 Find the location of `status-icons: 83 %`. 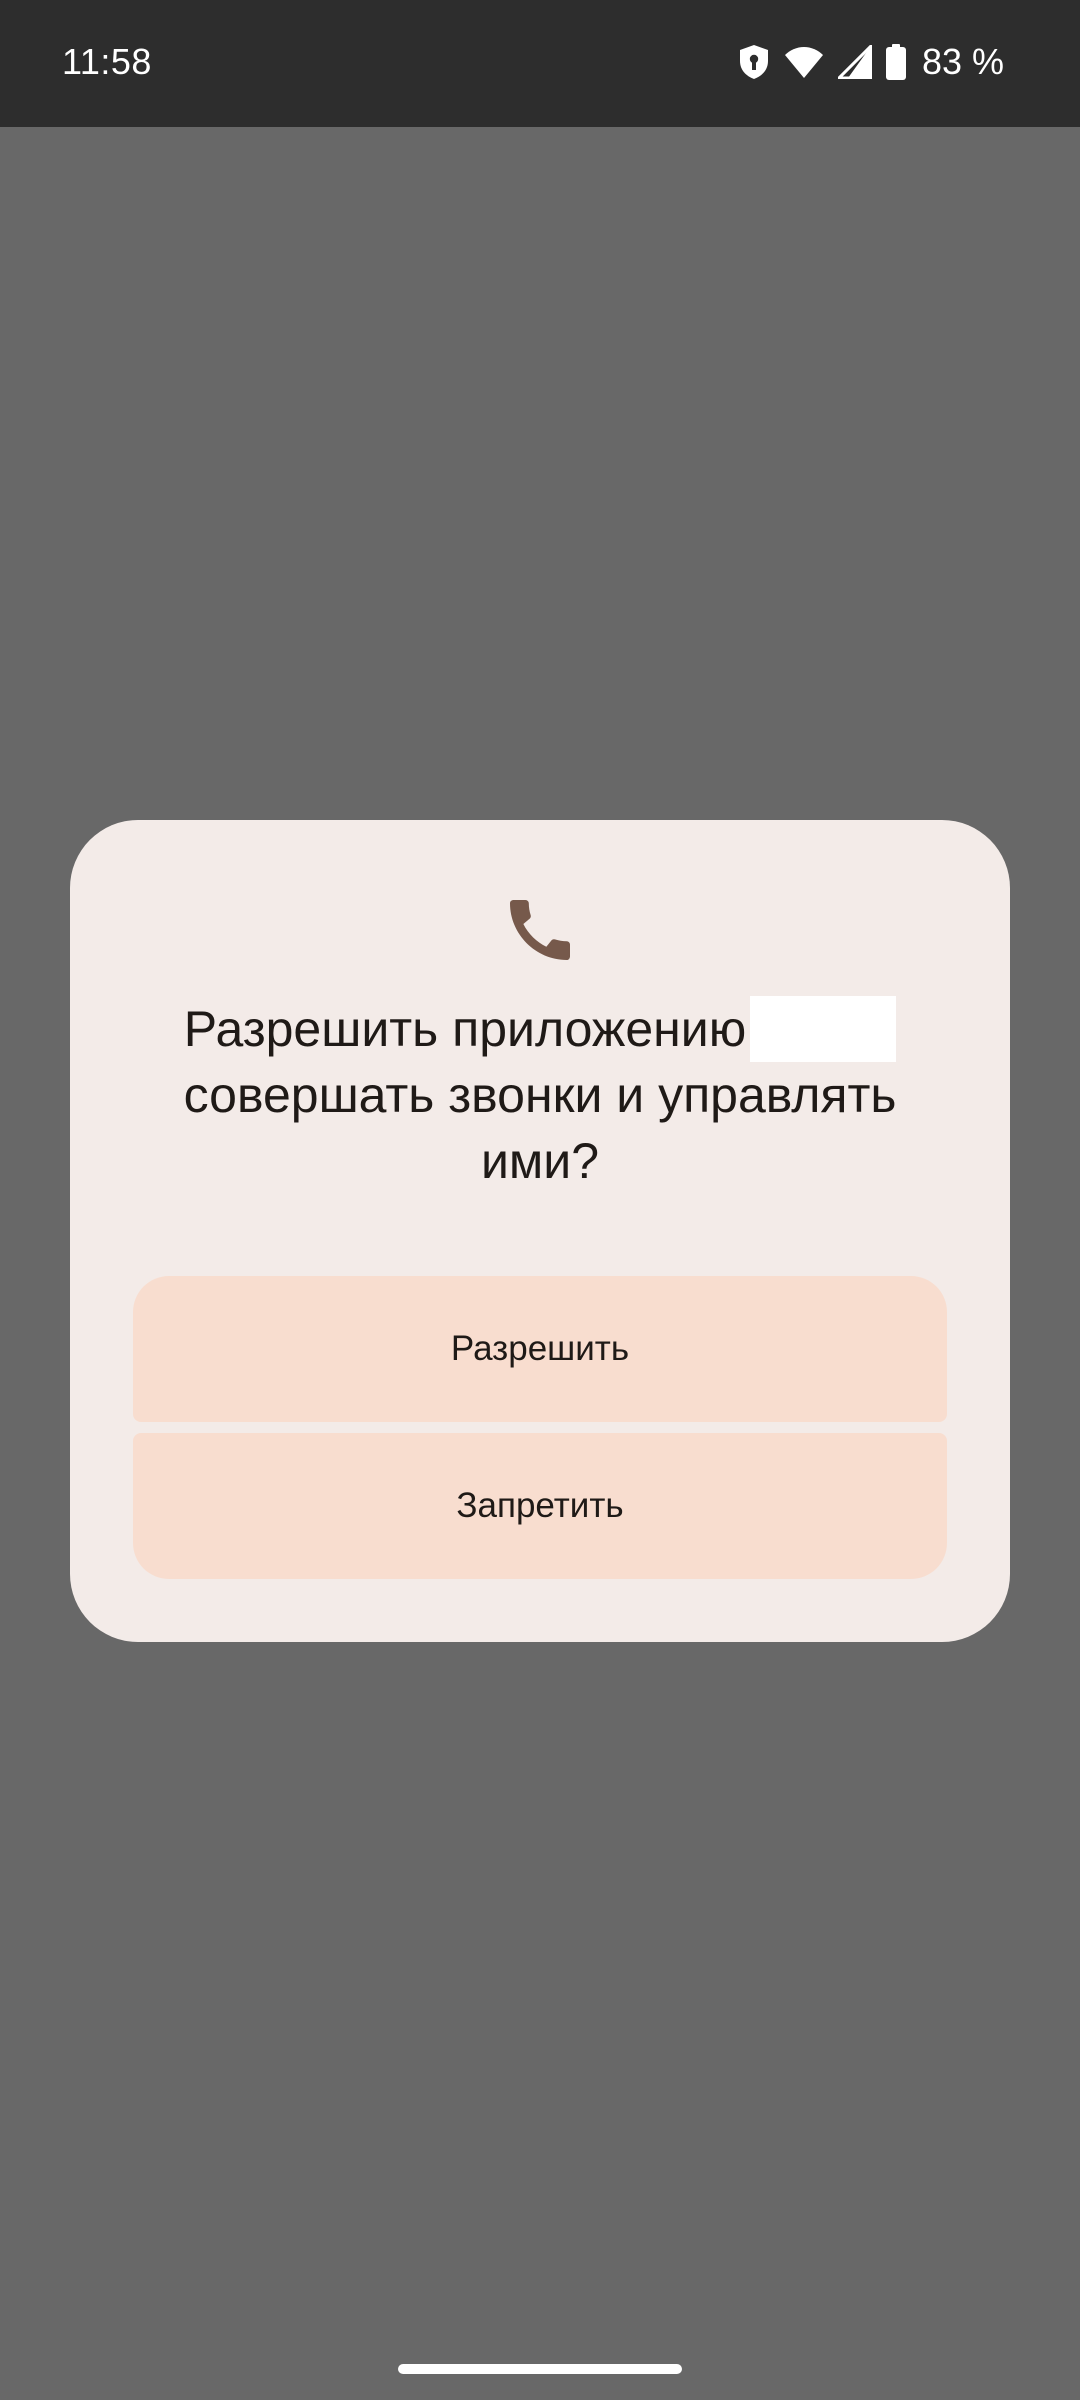

status-icons: 83 % is located at coordinates (871, 62).